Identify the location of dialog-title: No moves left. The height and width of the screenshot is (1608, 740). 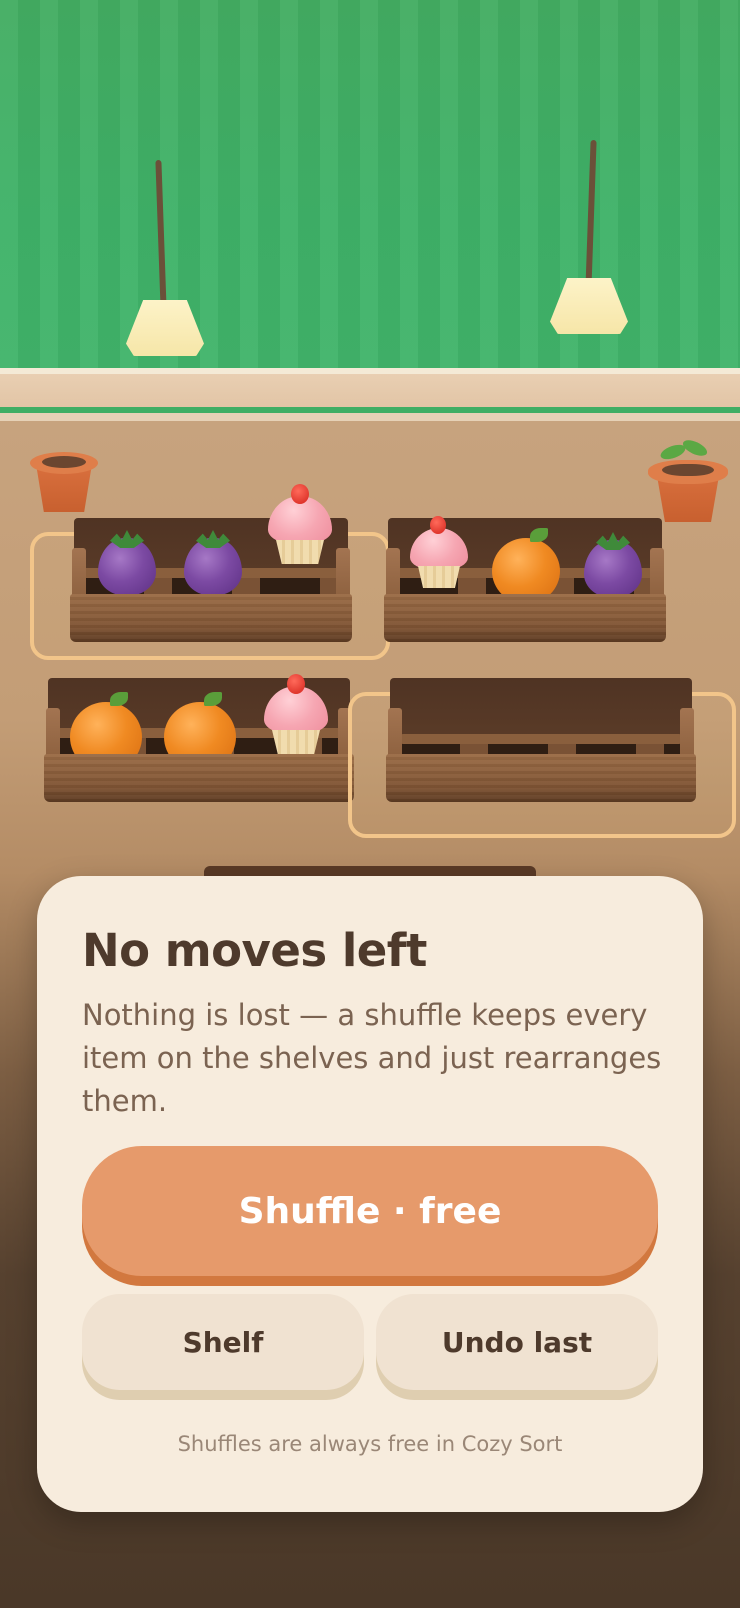
(254, 950).